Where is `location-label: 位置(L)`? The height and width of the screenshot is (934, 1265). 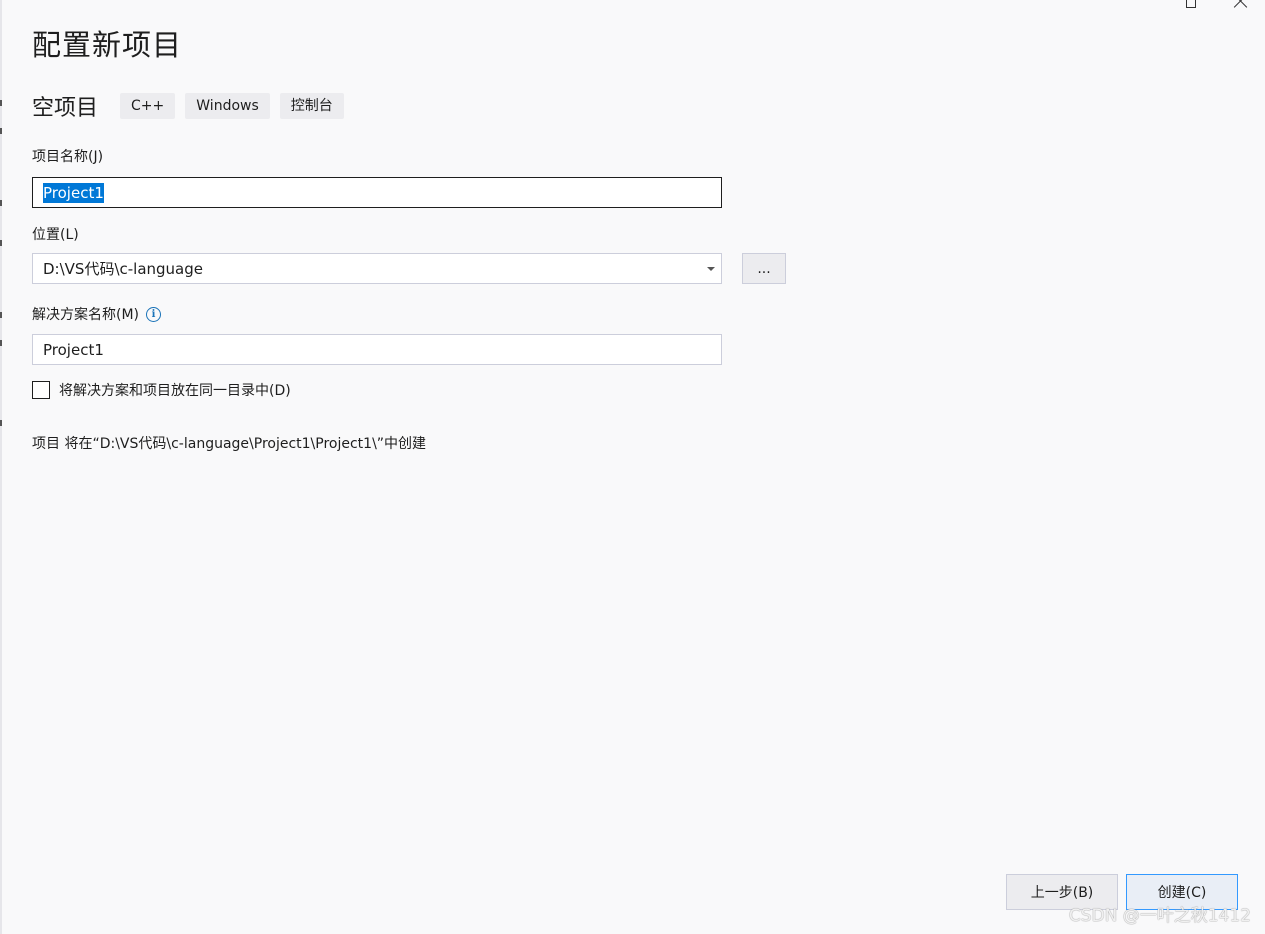 location-label: 位置(L) is located at coordinates (55, 235).